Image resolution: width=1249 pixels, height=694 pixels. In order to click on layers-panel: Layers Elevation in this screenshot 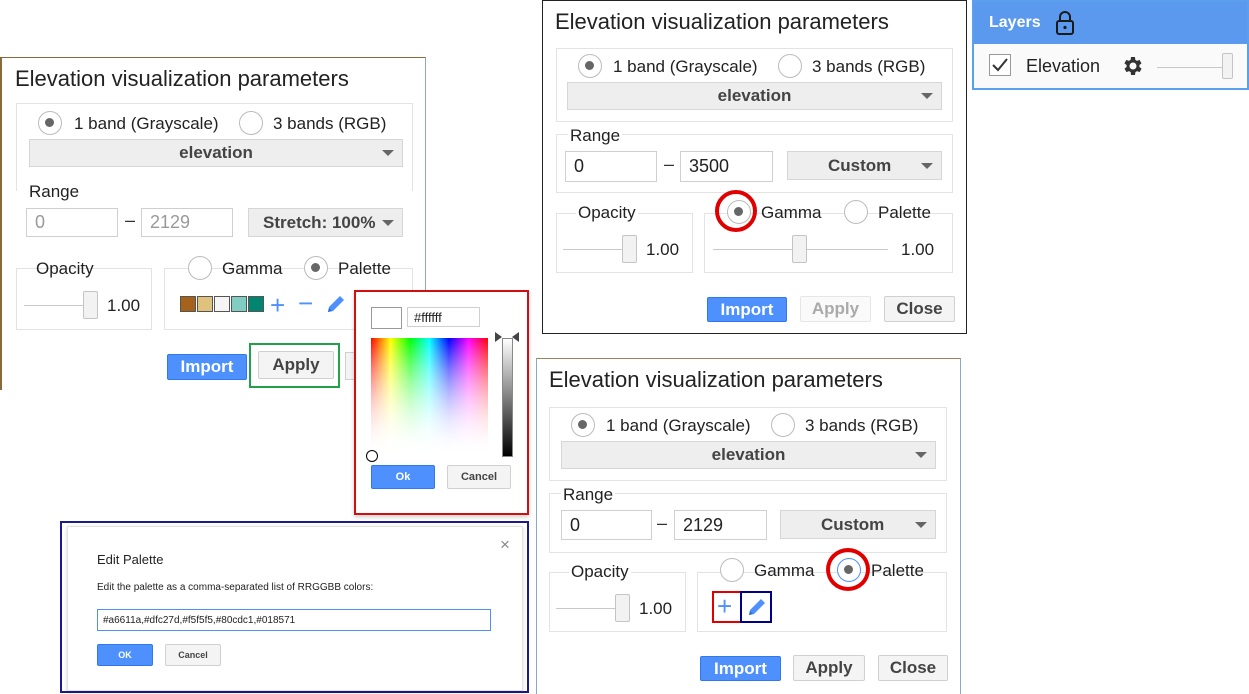, I will do `click(1110, 45)`.